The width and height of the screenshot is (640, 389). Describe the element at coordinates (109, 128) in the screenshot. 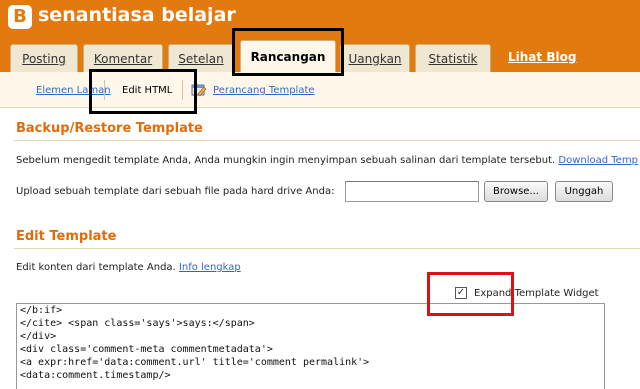

I see `backup-section-title: Backup/Restore Template` at that location.